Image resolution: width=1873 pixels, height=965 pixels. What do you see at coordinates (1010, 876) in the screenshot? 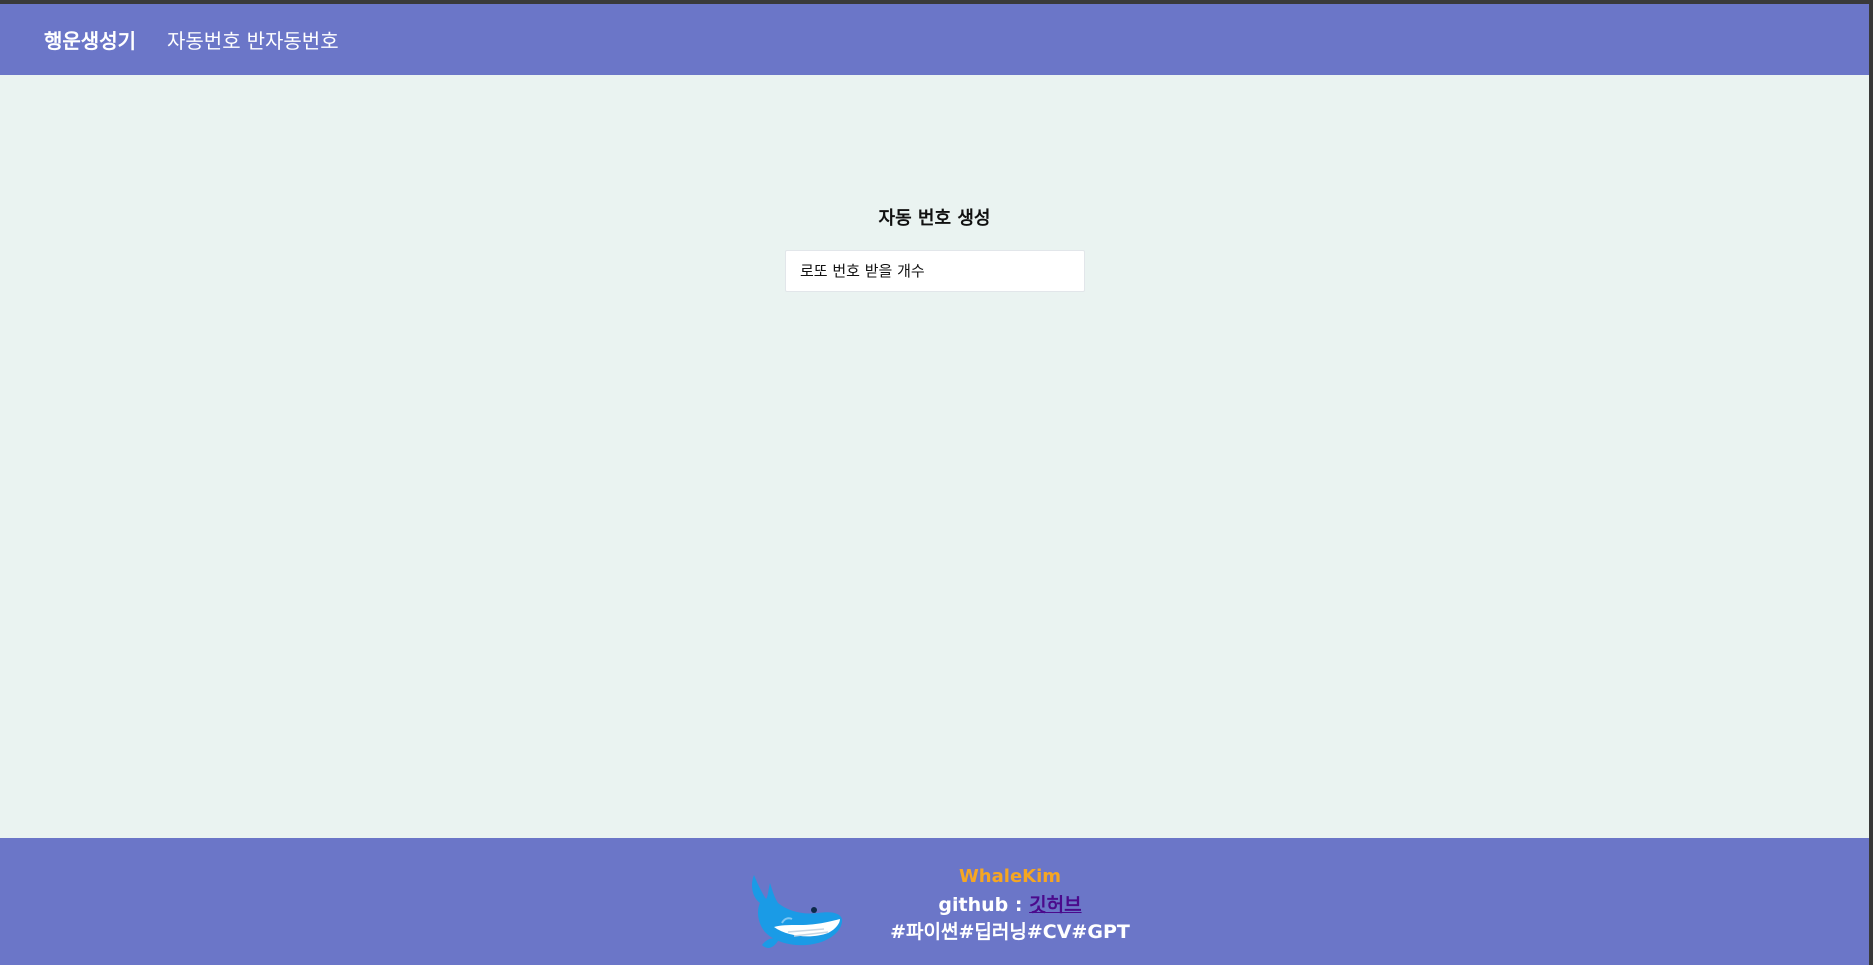
I see `author-name: WhaleKim` at bounding box center [1010, 876].